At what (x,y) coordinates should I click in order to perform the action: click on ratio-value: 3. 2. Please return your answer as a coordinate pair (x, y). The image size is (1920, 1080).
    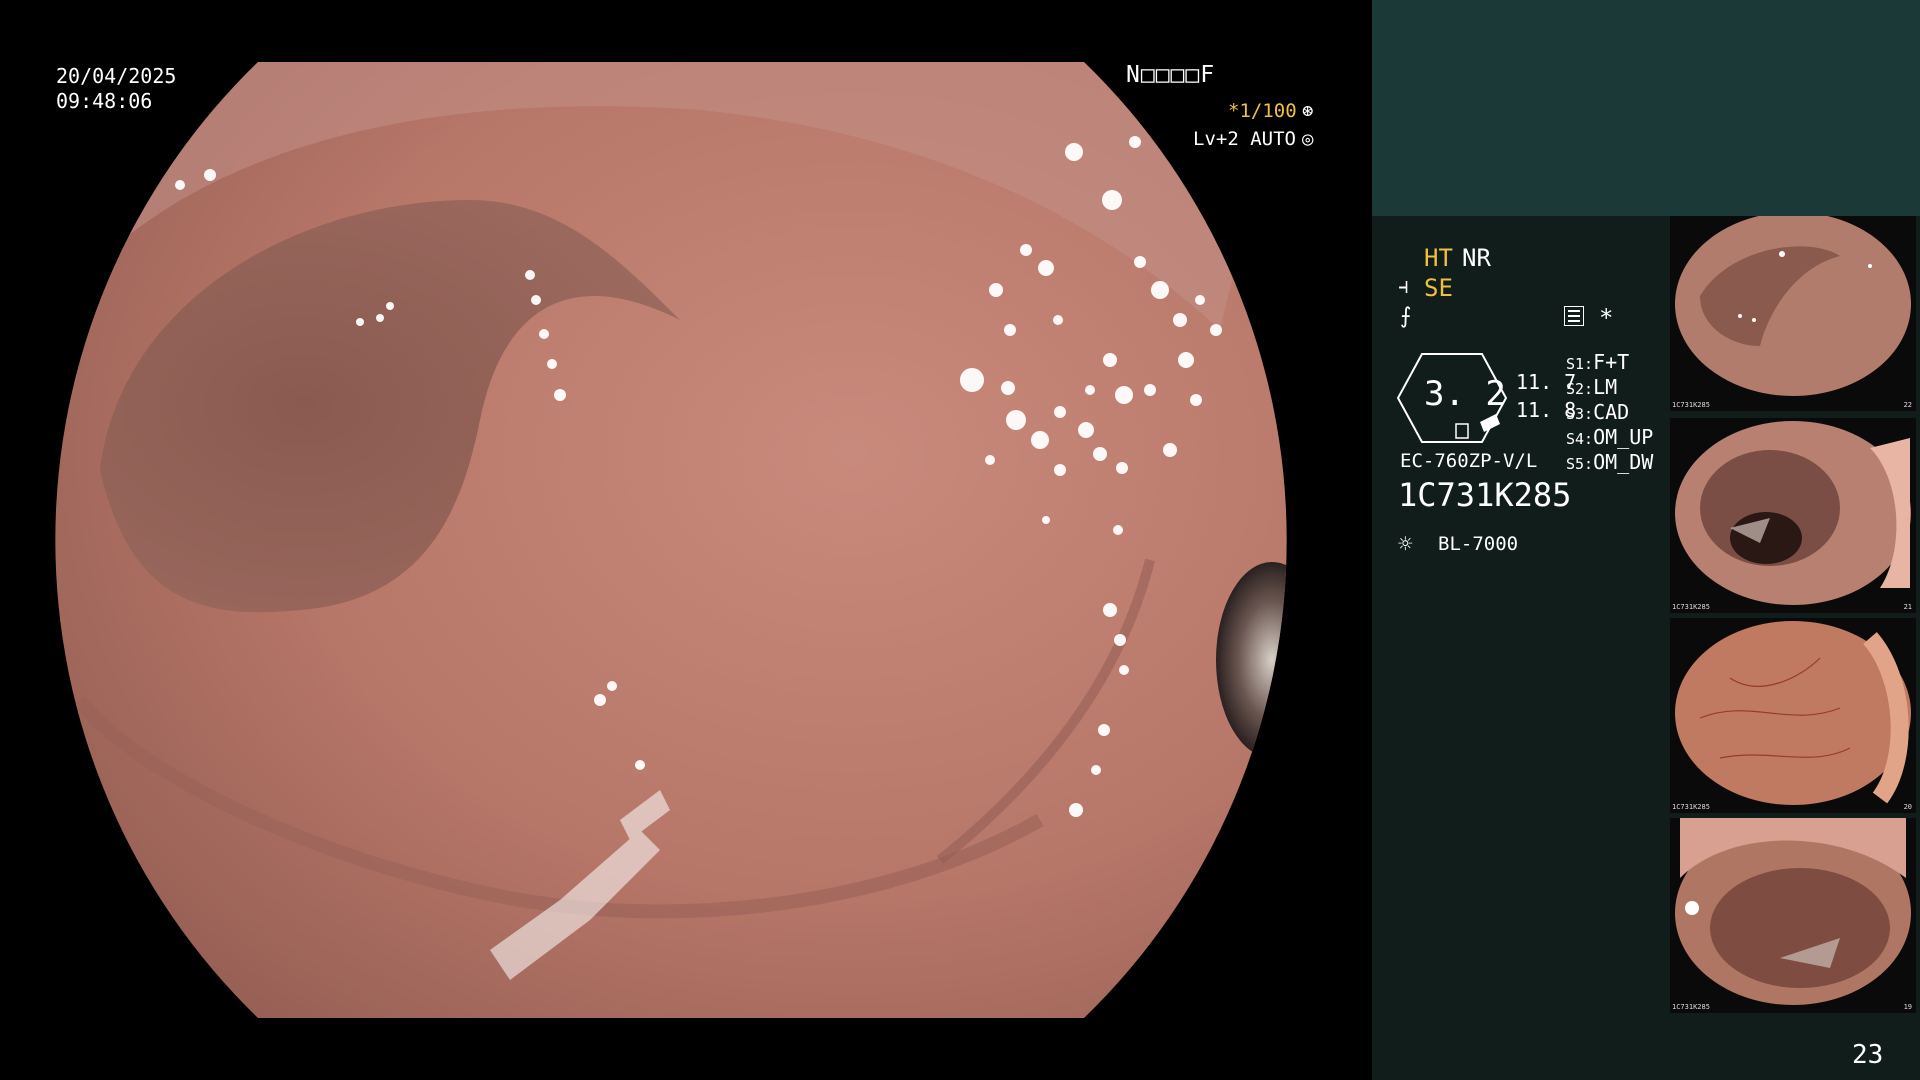
    Looking at the image, I should click on (1465, 394).